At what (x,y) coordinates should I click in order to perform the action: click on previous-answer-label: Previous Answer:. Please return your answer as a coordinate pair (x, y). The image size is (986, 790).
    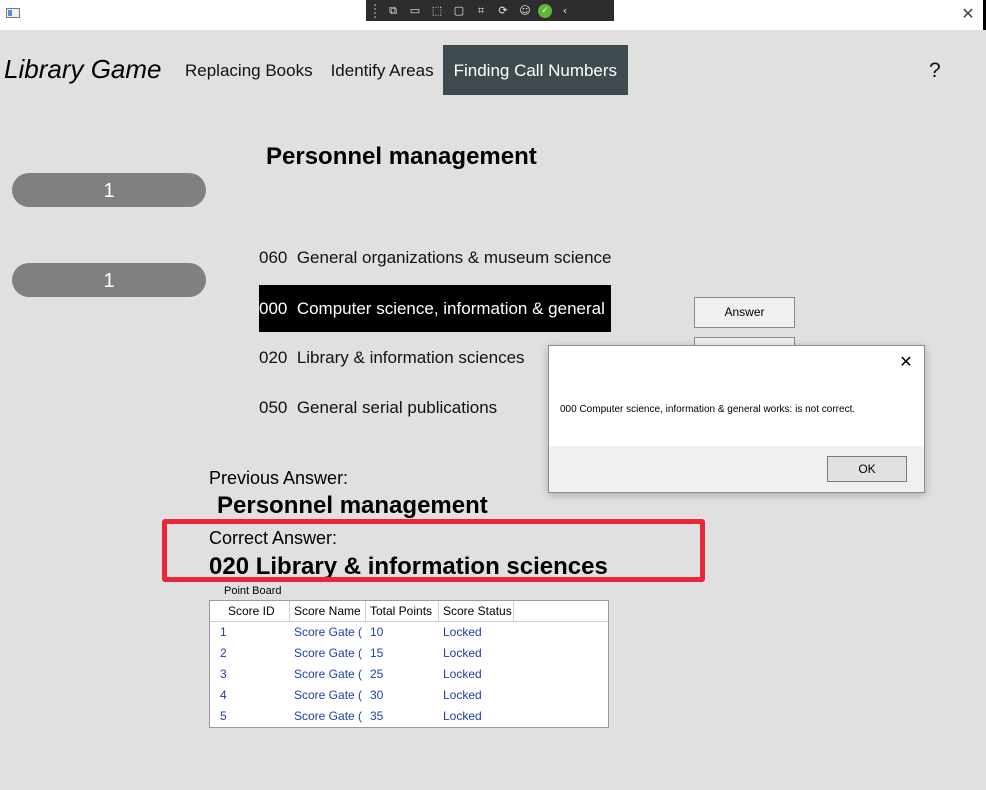
    Looking at the image, I should click on (279, 478).